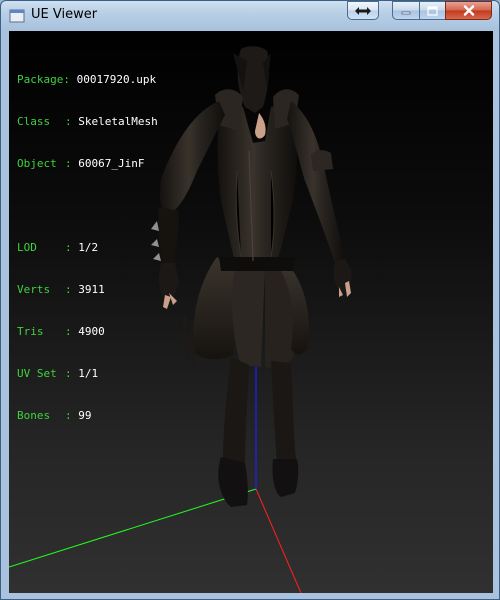 The image size is (500, 600). I want to click on double-arrow-icon, so click(363, 10).